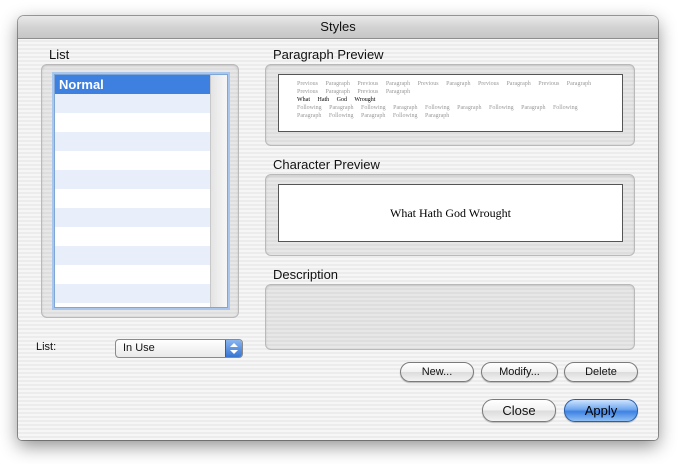 The height and width of the screenshot is (464, 679). Describe the element at coordinates (354, 92) in the screenshot. I see `previous-paragraph-line: Previous Paragraph Previous Paragraph` at that location.